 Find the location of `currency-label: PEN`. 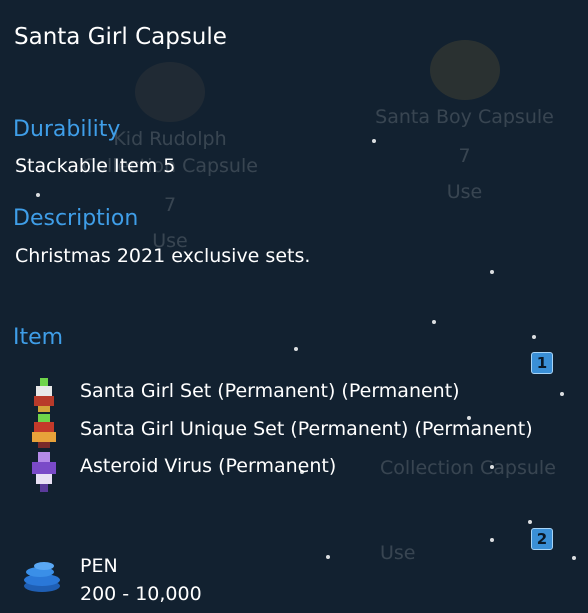

currency-label: PEN is located at coordinates (99, 566).